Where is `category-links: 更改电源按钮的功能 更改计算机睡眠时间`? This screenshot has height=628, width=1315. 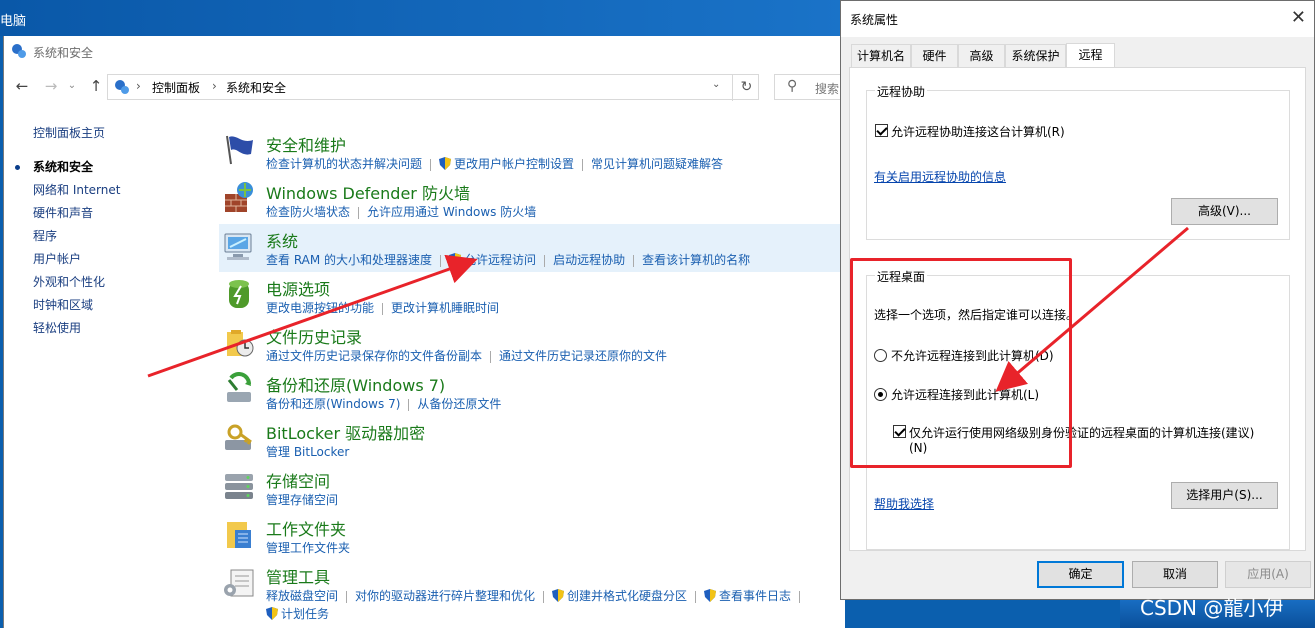
category-links: 更改电源按钮的功能 更改计算机睡眠时间 is located at coordinates (382, 307).